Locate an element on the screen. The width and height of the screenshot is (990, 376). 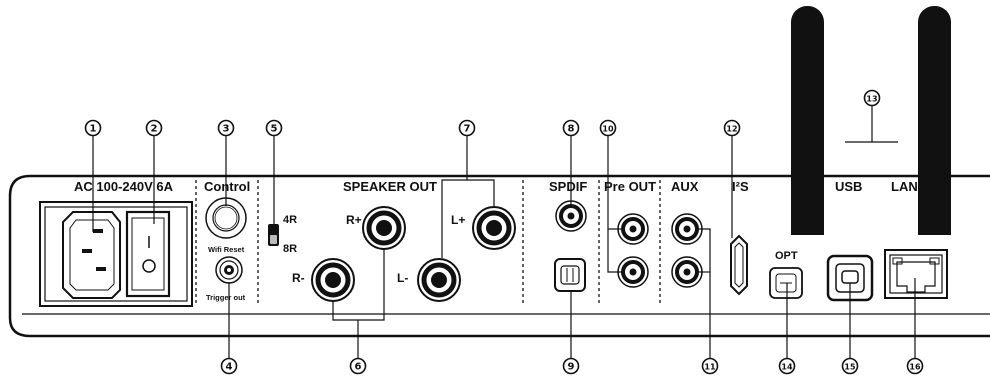
callout-number: 16 is located at coordinates (915, 367).